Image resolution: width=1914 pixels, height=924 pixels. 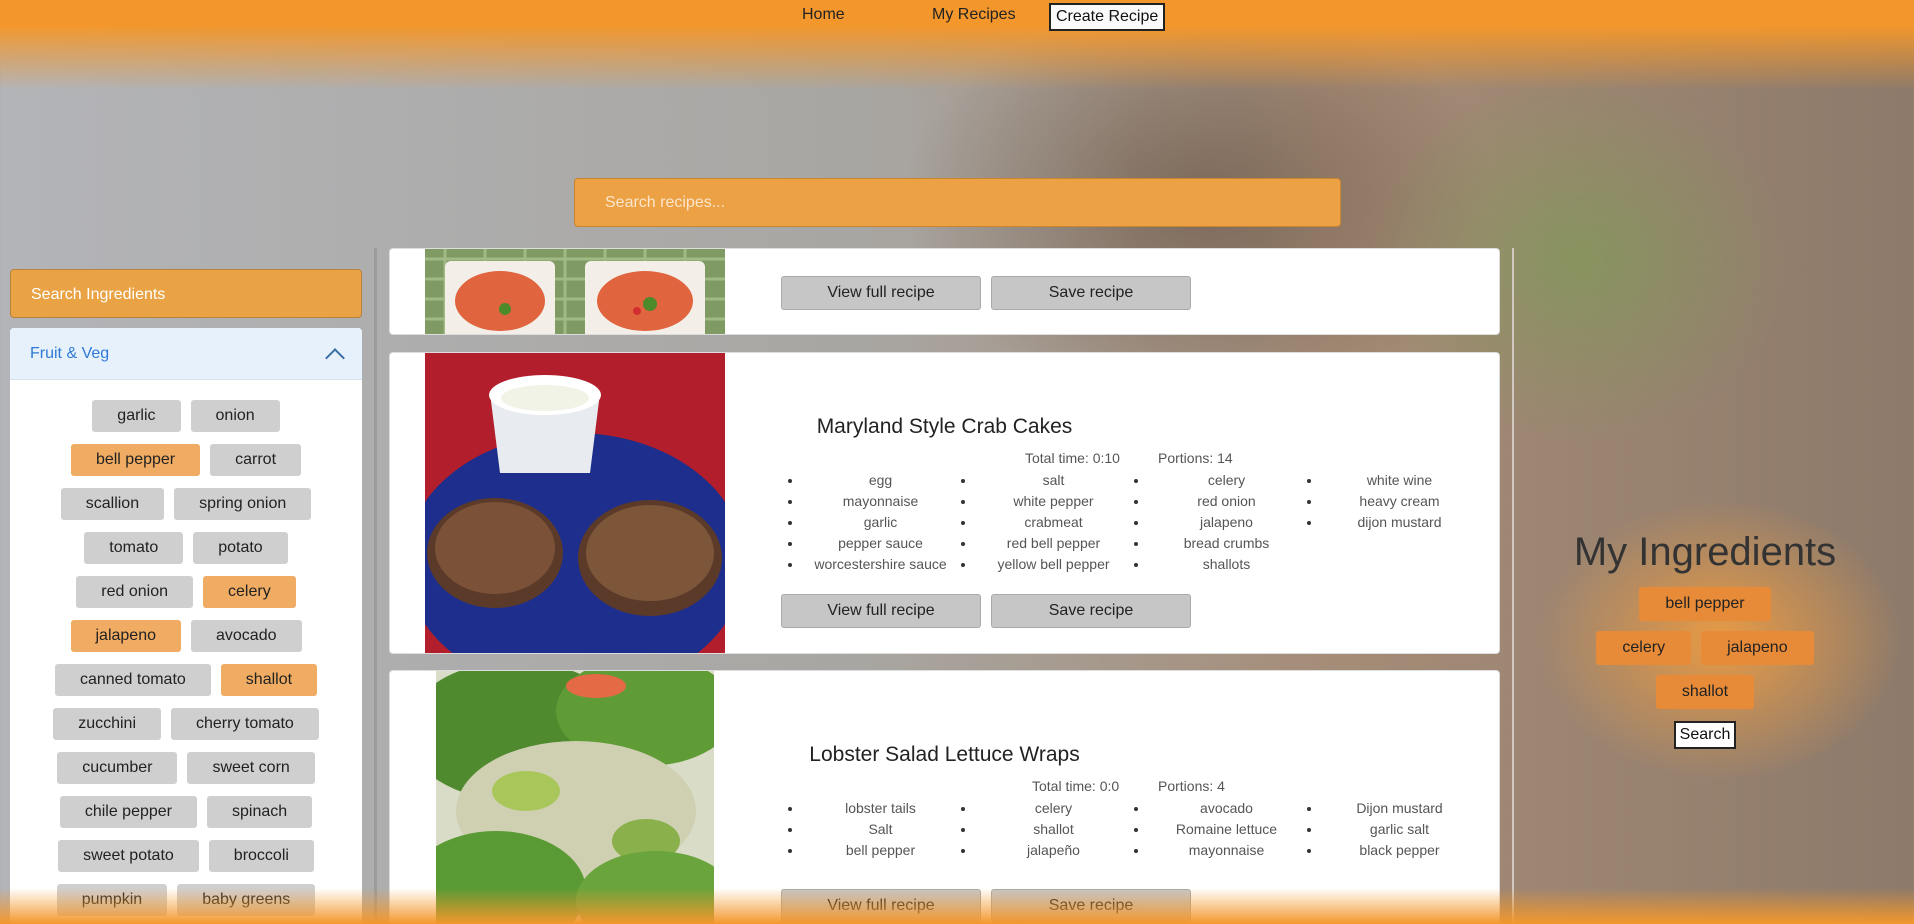 I want to click on ingredient-item: red onion, so click(x=1226, y=501).